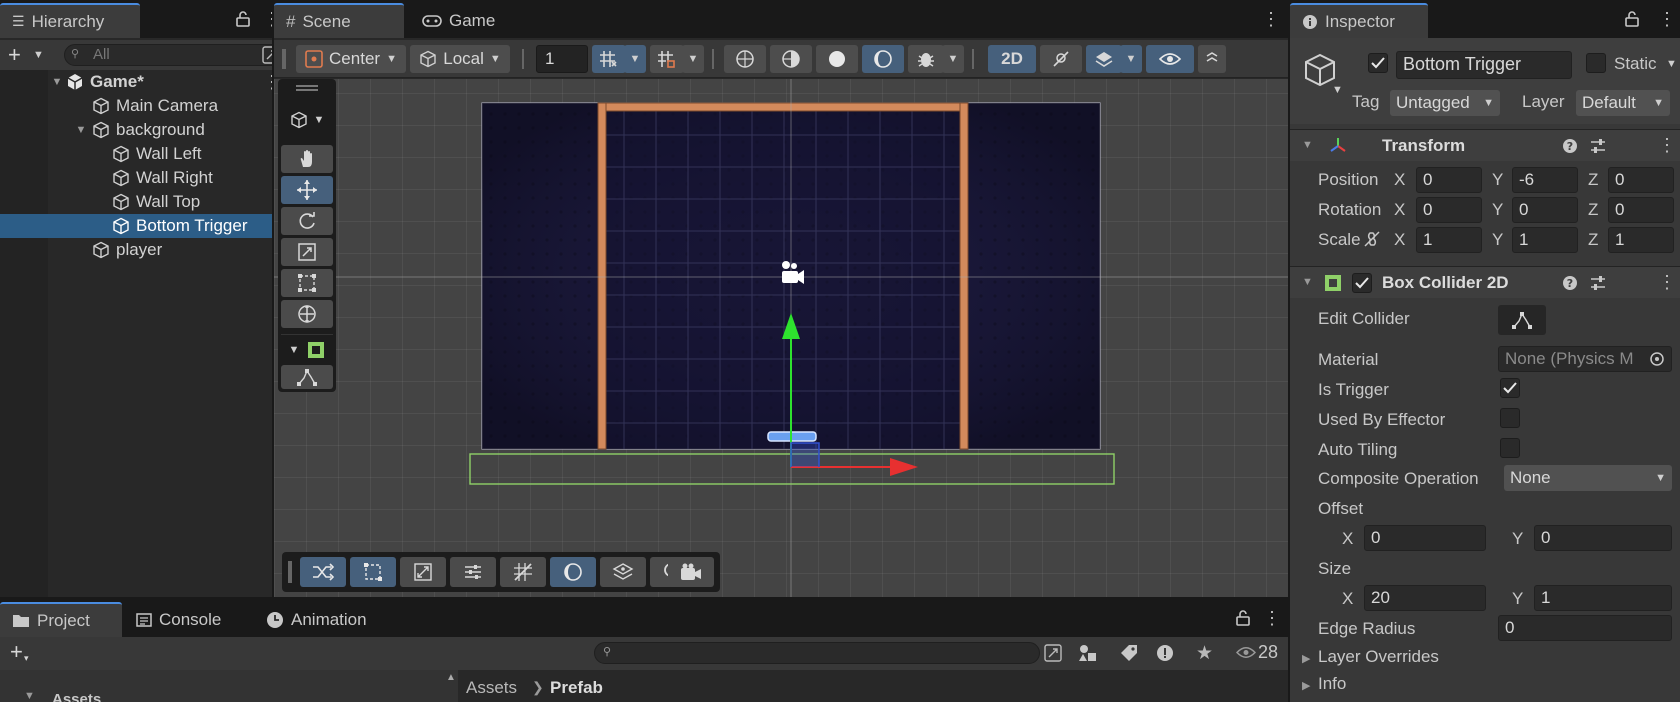 The height and width of the screenshot is (702, 1680). I want to click on composite-operation-dropdown: None ▼, so click(1588, 478).